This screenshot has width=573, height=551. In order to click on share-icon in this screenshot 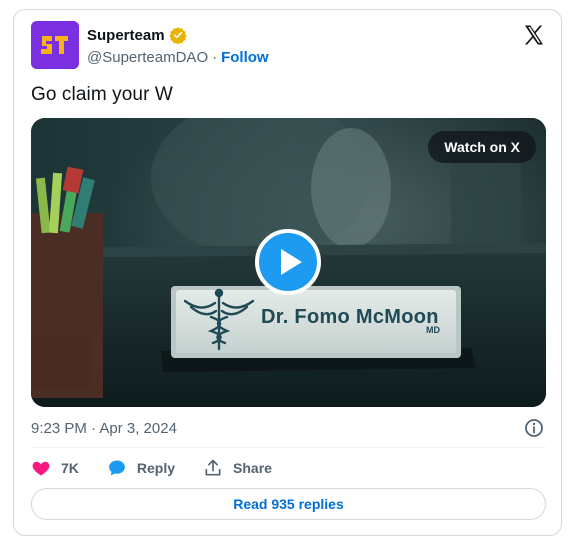, I will do `click(213, 467)`.